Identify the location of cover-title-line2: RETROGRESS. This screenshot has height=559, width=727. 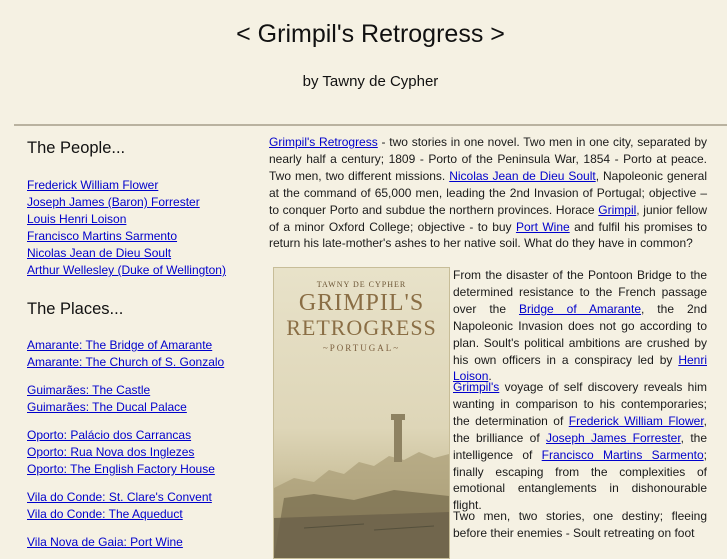
(361, 327).